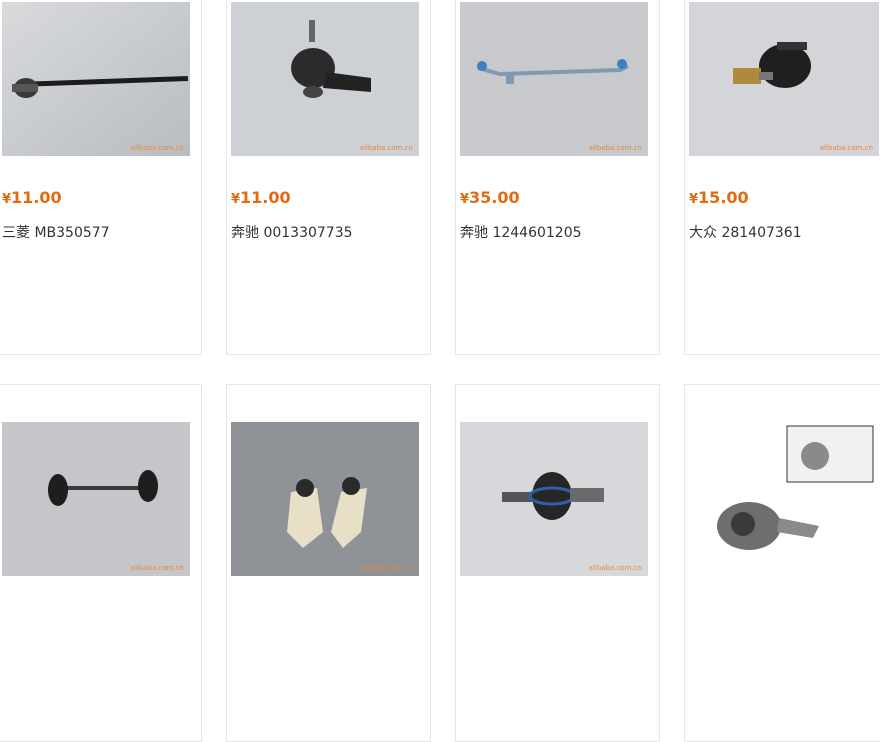 This screenshot has width=880, height=742. What do you see at coordinates (490, 197) in the screenshot?
I see `product-price: ¥35.00` at bounding box center [490, 197].